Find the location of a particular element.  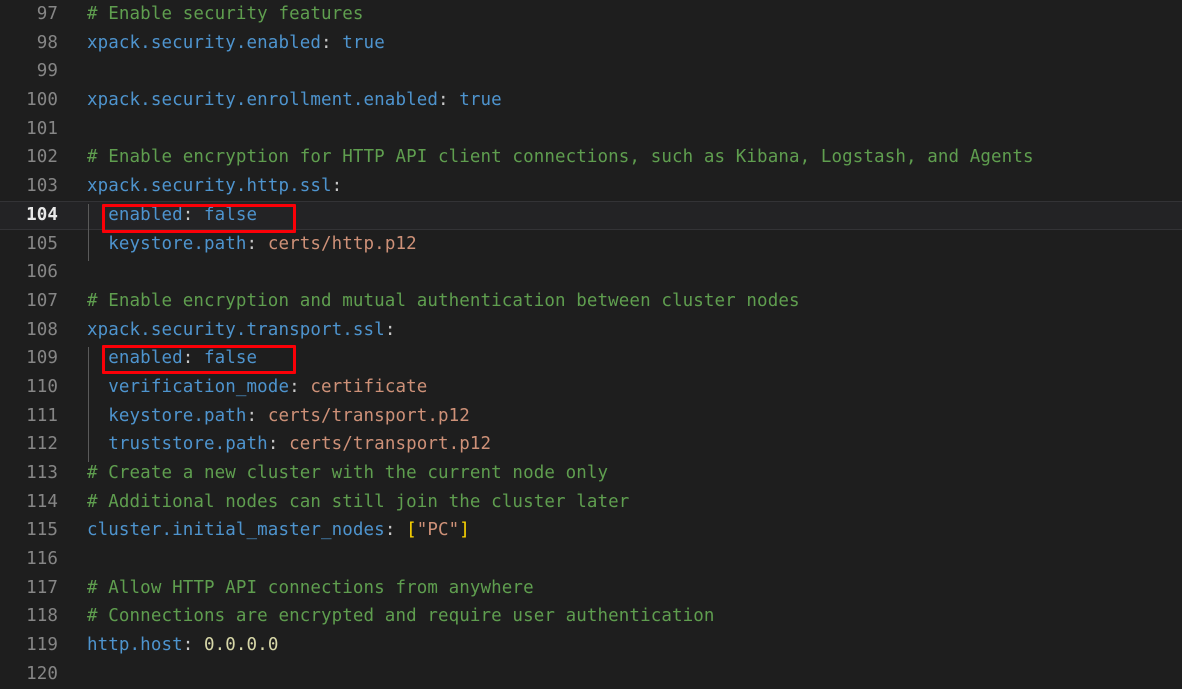

line-source: keystore.path: certs/transport.p12 is located at coordinates (268, 416).